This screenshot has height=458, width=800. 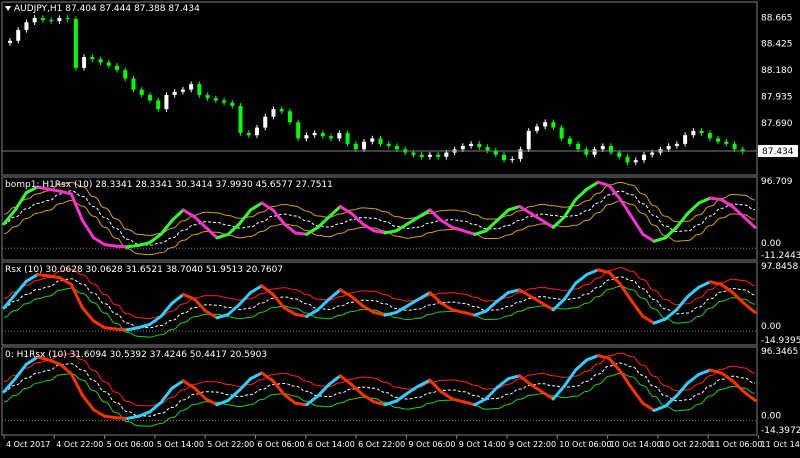 What do you see at coordinates (532, 444) in the screenshot?
I see `time-axis-label: 9 Oct 22:00` at bounding box center [532, 444].